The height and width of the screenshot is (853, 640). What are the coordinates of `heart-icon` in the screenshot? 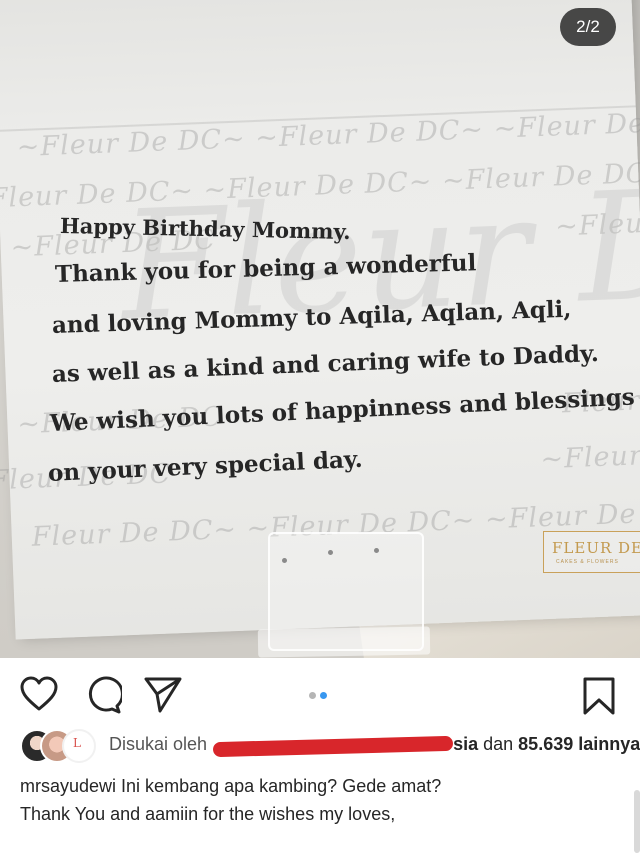 It's located at (39, 694).